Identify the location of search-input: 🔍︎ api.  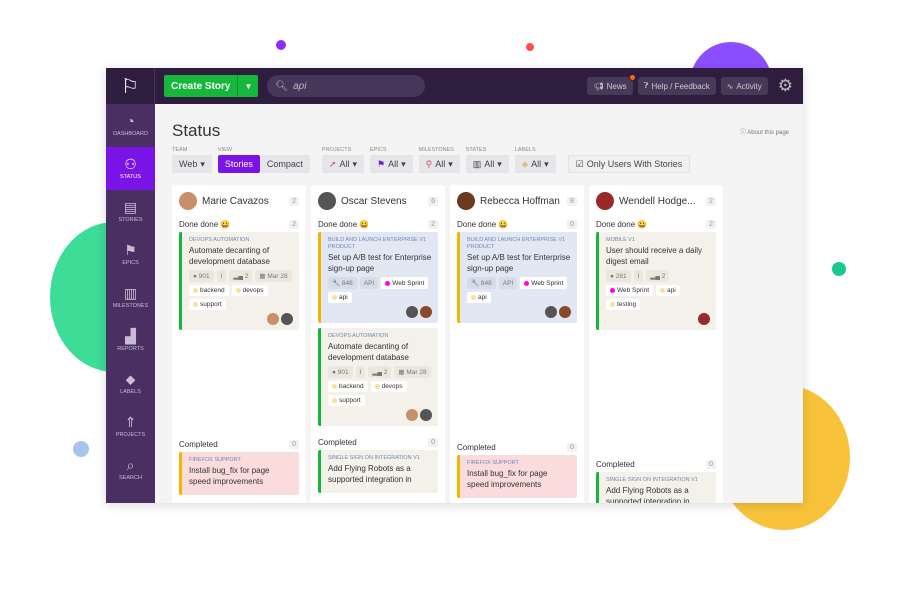
(346, 86).